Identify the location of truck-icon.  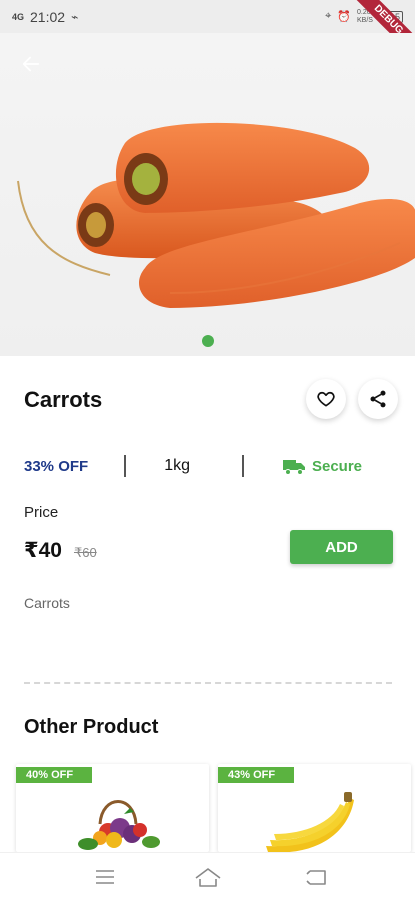
(293, 467).